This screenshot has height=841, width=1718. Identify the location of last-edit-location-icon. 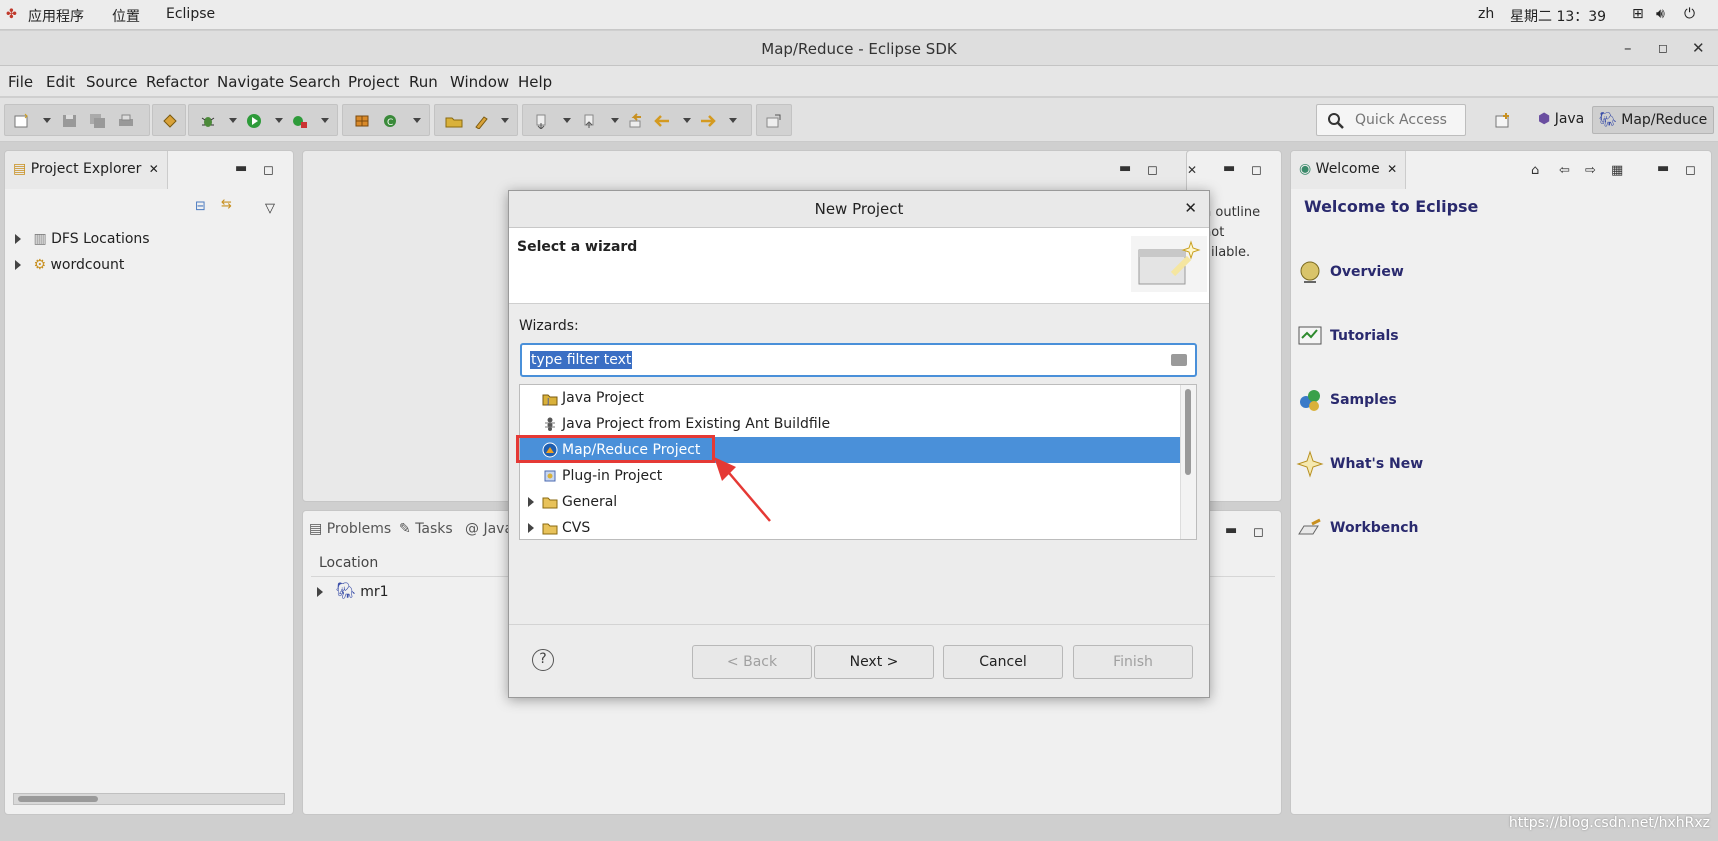
(636, 121).